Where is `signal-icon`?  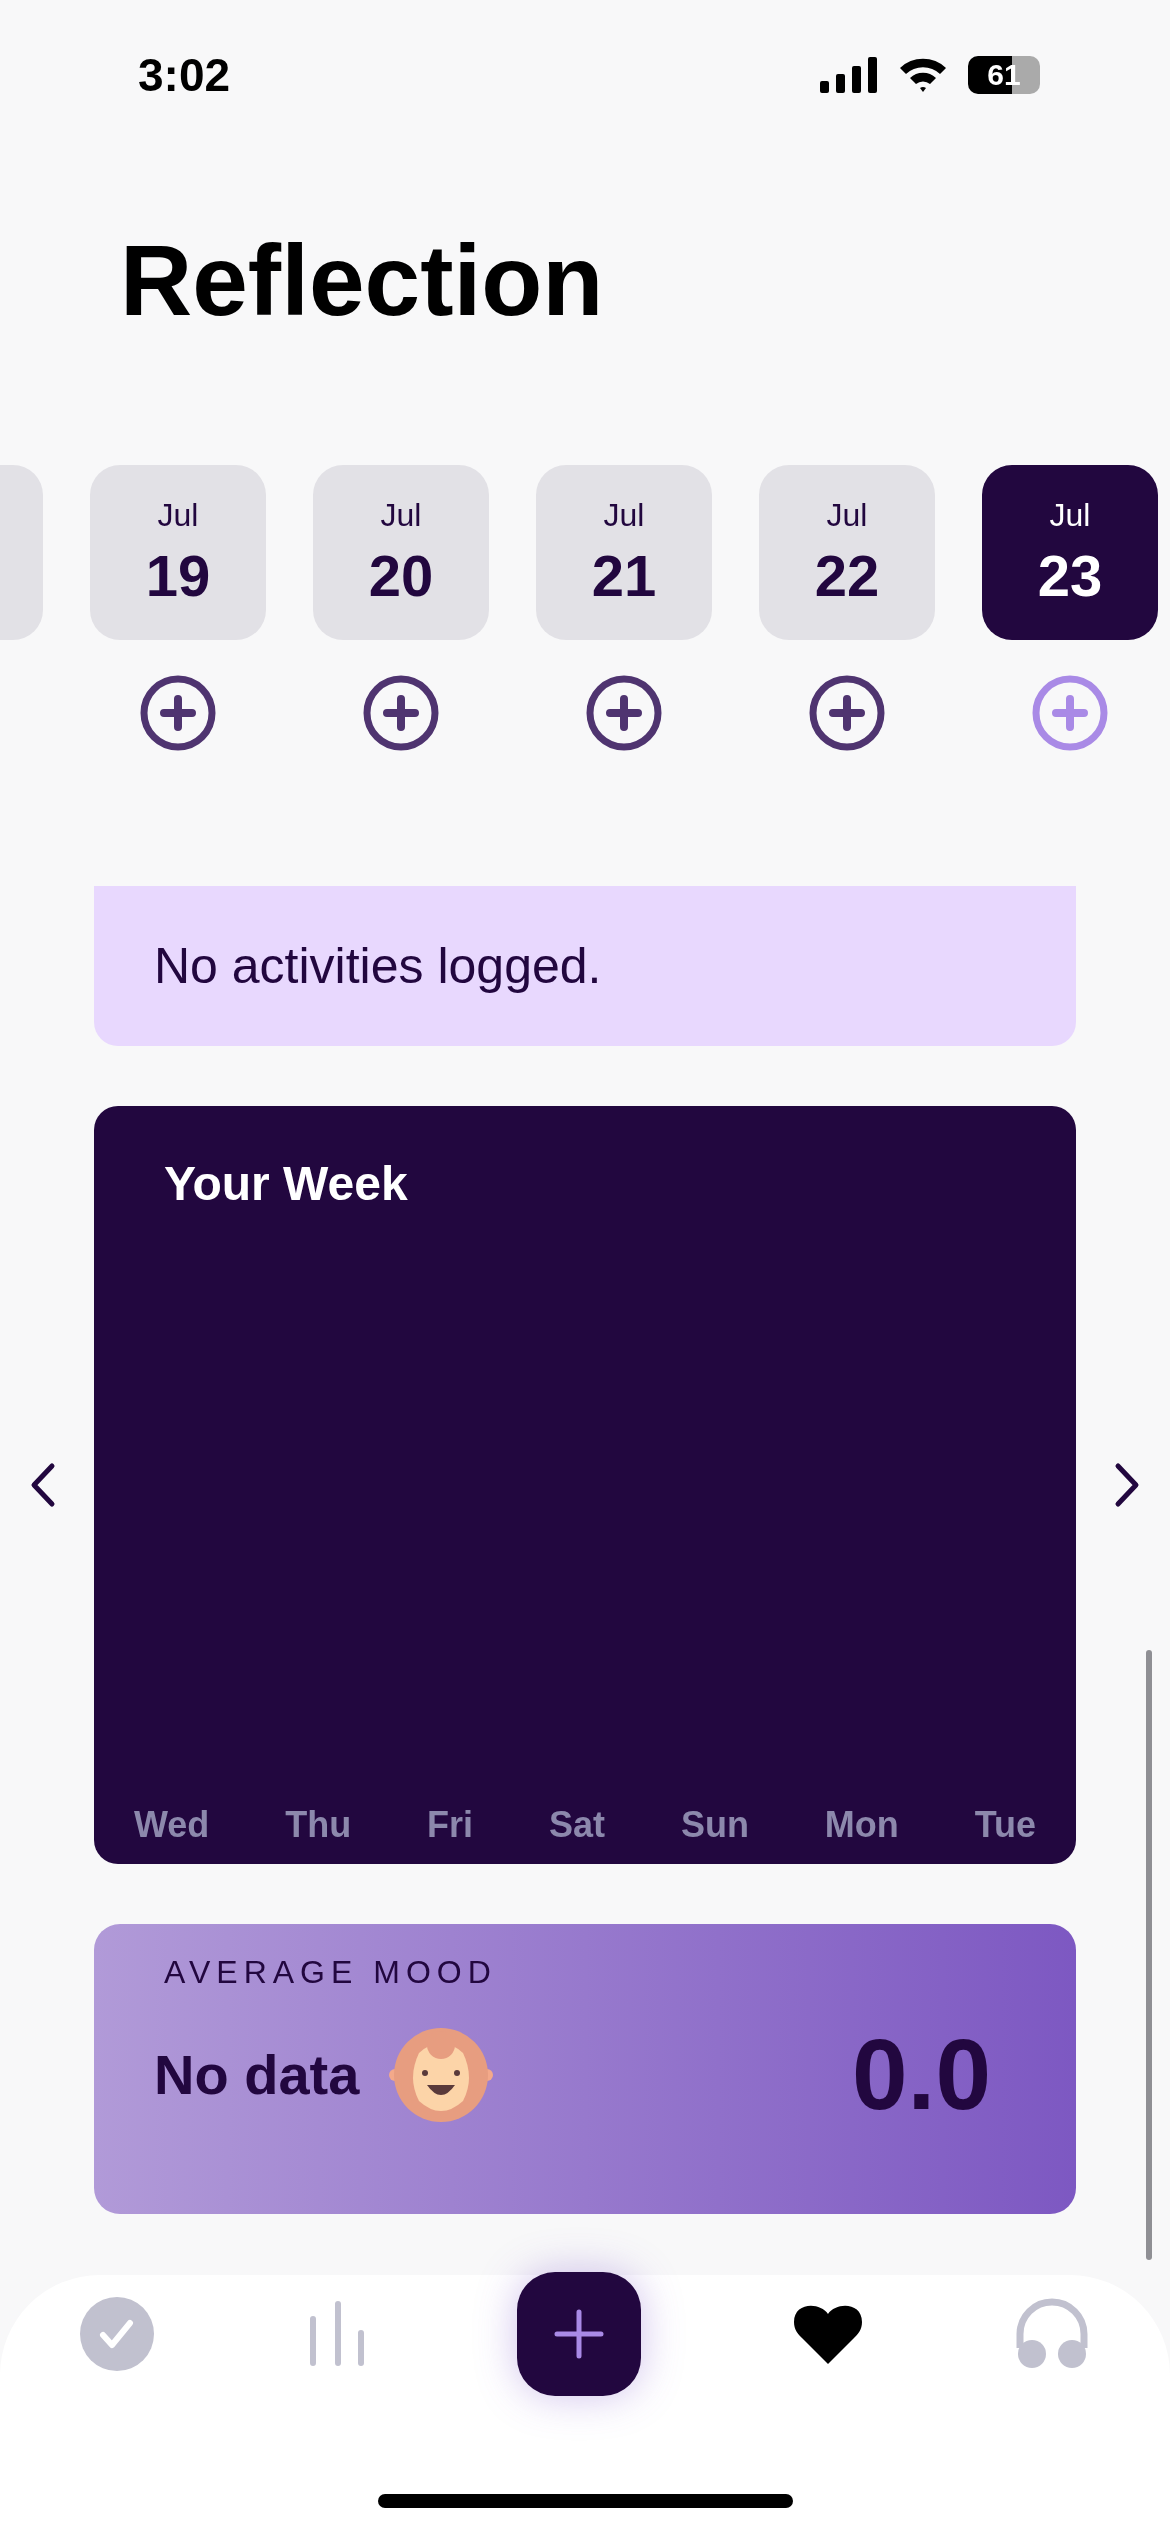 signal-icon is located at coordinates (849, 75).